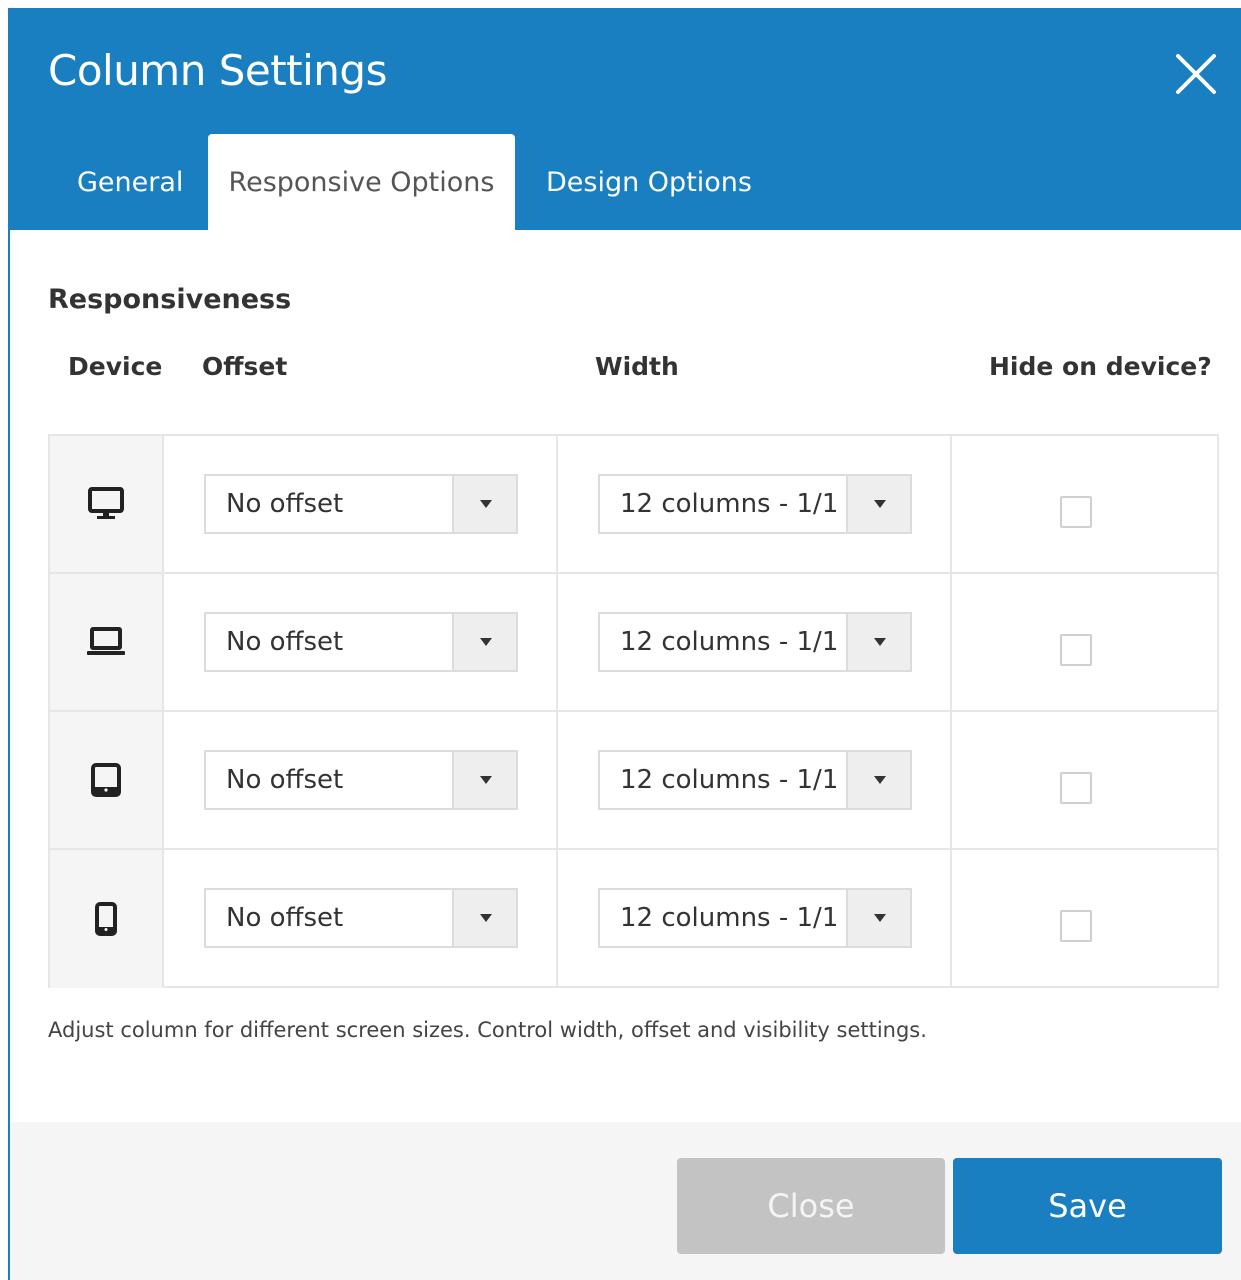 The image size is (1241, 1280). I want to click on laptop-icon, so click(106, 642).